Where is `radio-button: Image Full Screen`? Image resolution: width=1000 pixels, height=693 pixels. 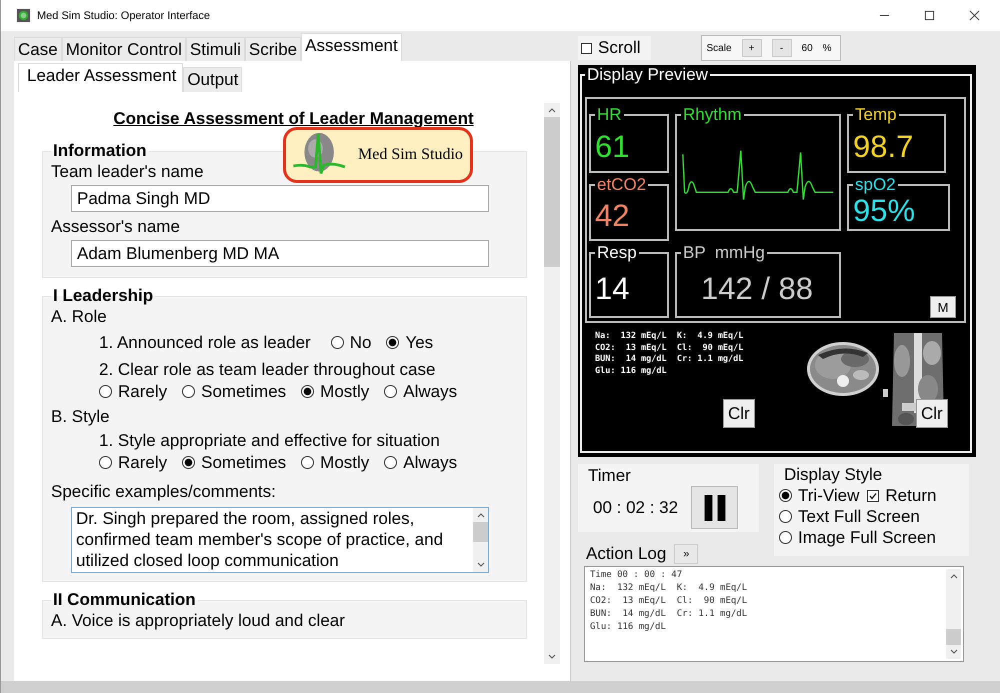
radio-button: Image Full Screen is located at coordinates (857, 537).